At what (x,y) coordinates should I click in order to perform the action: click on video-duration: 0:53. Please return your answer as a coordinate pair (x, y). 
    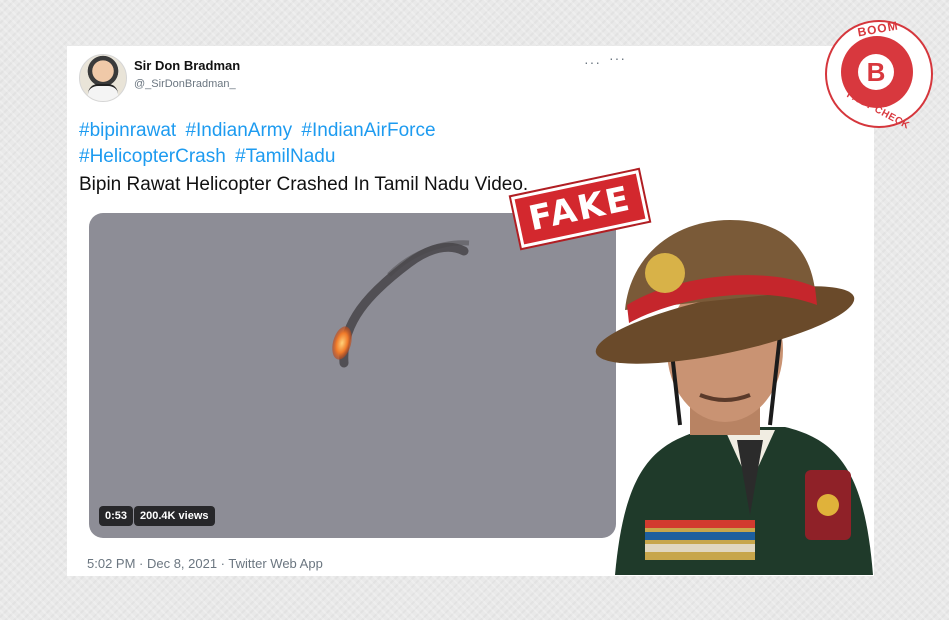
    Looking at the image, I should click on (116, 516).